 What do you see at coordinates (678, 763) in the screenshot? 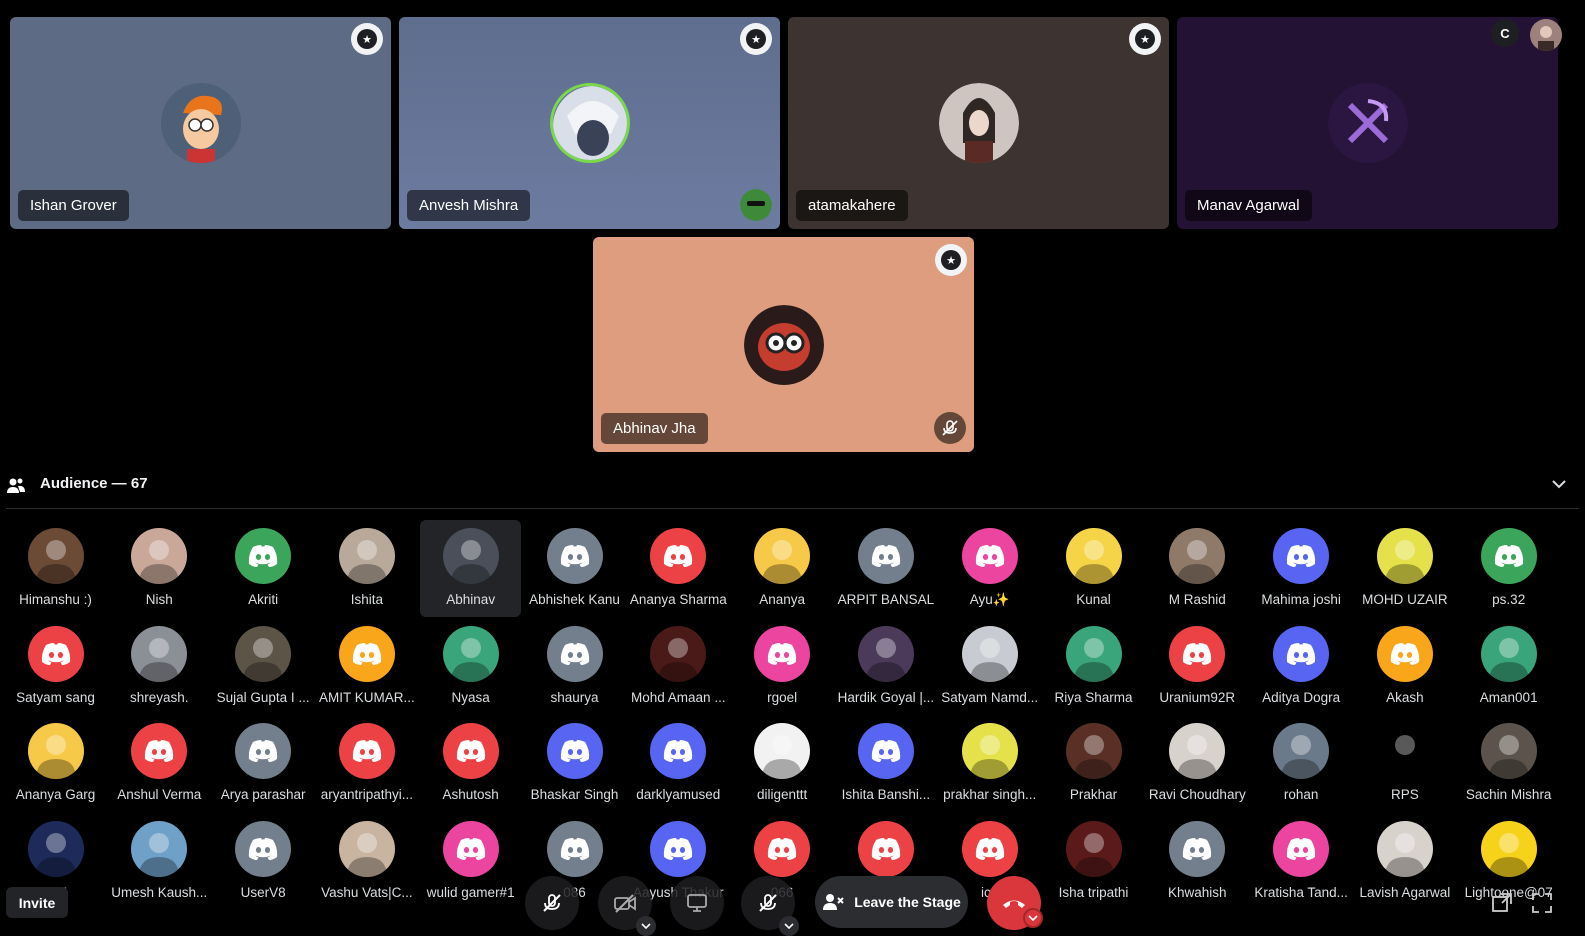
I see `audience-member: darklyamused` at bounding box center [678, 763].